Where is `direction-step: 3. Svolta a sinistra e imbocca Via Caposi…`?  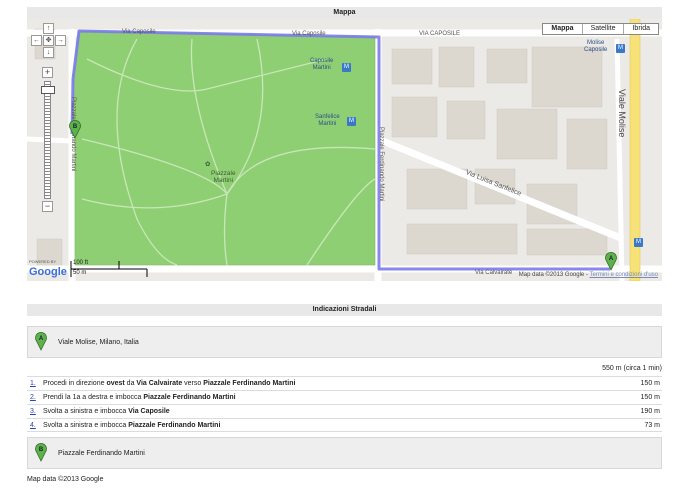
direction-step: 3. Svolta a sinistra e imbocca Via Caposi… is located at coordinates (344, 411).